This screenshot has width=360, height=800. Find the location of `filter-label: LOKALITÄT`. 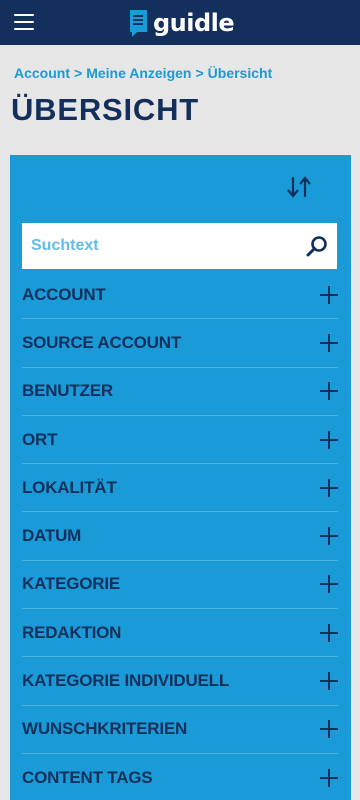

filter-label: LOKALITÄT is located at coordinates (69, 487).